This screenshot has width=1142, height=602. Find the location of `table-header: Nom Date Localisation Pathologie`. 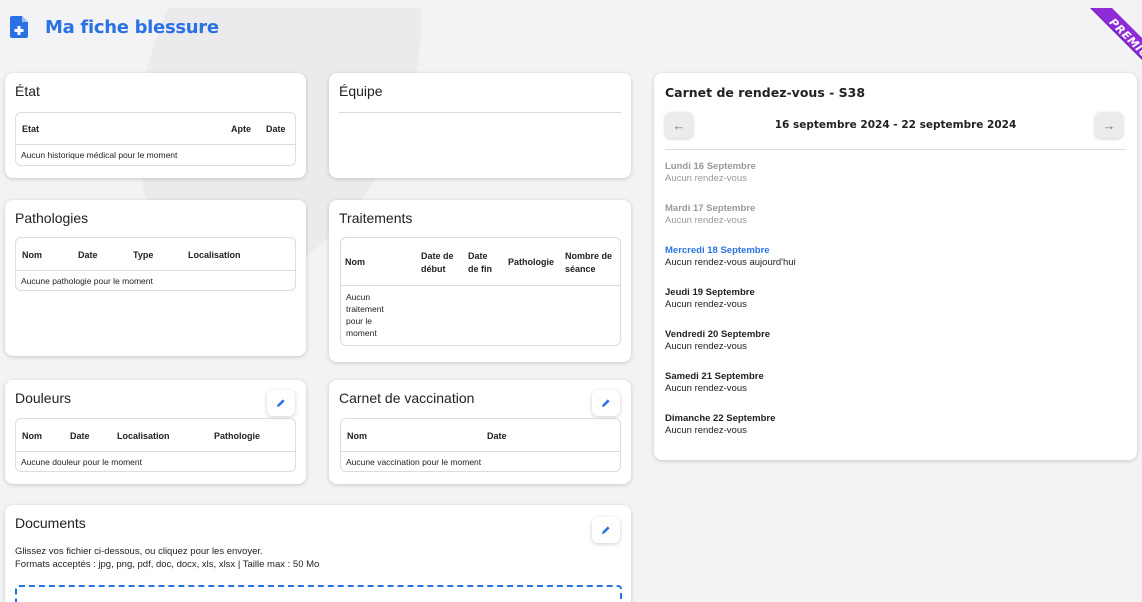

table-header: Nom Date Localisation Pathologie is located at coordinates (155, 435).